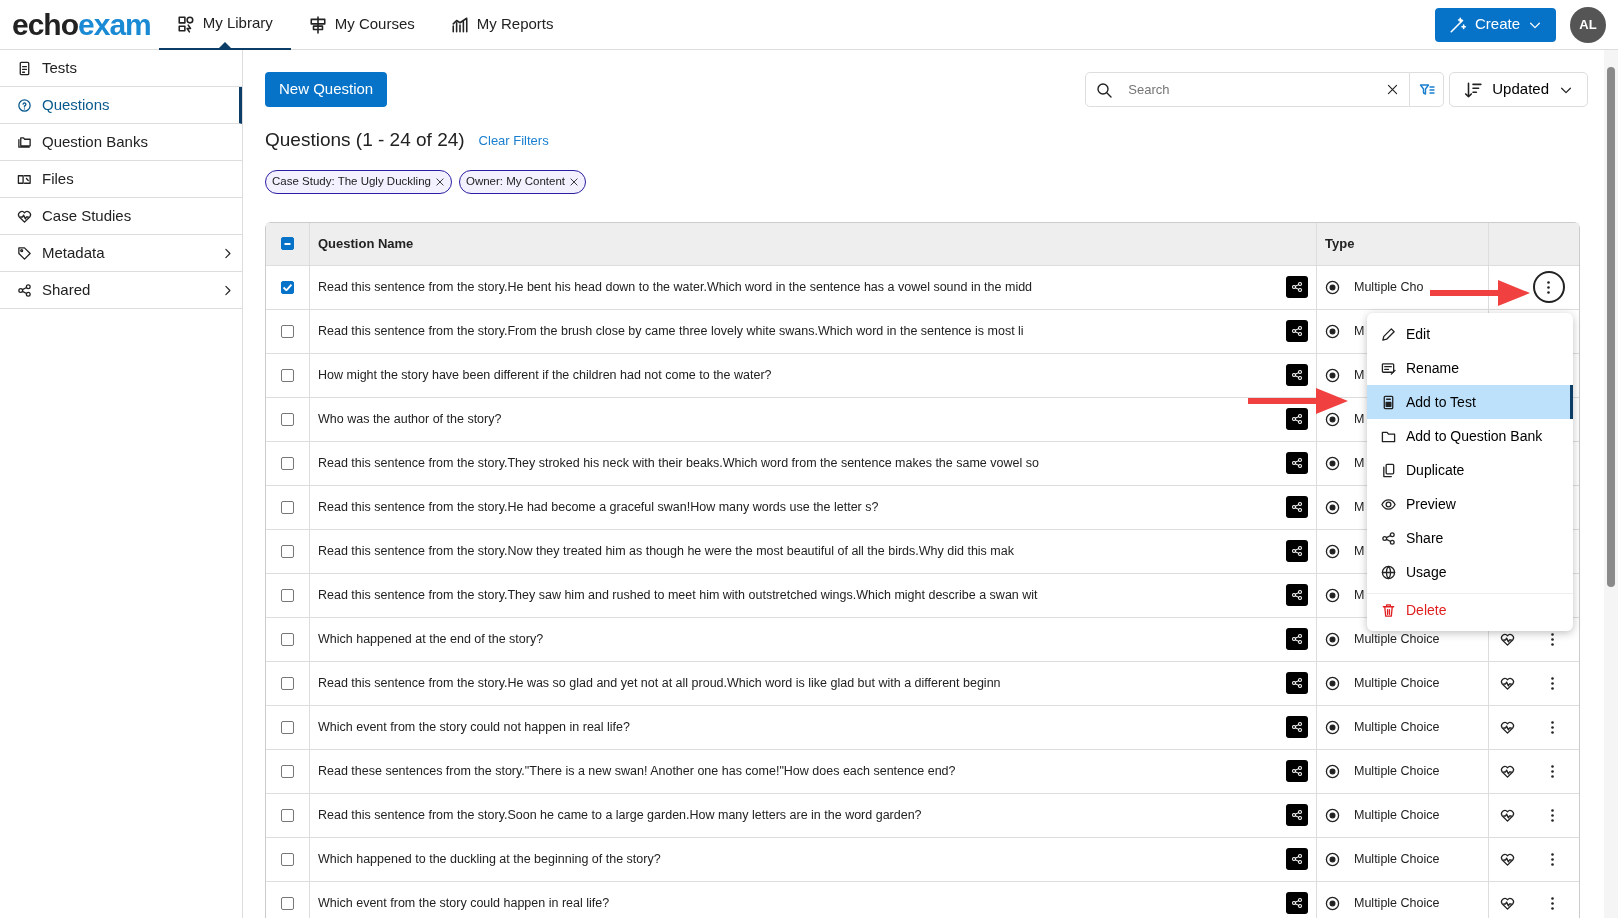 The height and width of the screenshot is (918, 1618). What do you see at coordinates (1248, 89) in the screenshot?
I see `search-field: Search` at bounding box center [1248, 89].